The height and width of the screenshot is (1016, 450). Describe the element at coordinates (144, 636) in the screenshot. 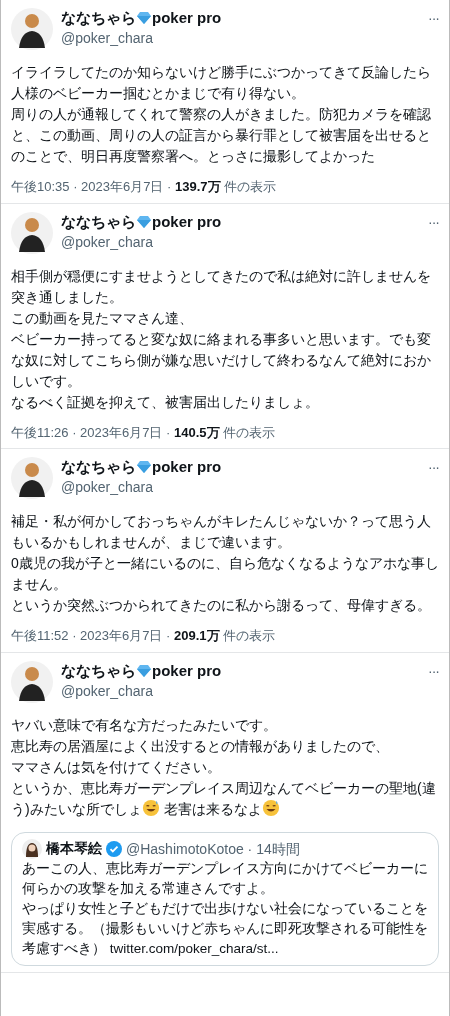

I see `tweet-meta: 午後11:52 · 2023年6月7日 · 209.1万 件の表示` at that location.